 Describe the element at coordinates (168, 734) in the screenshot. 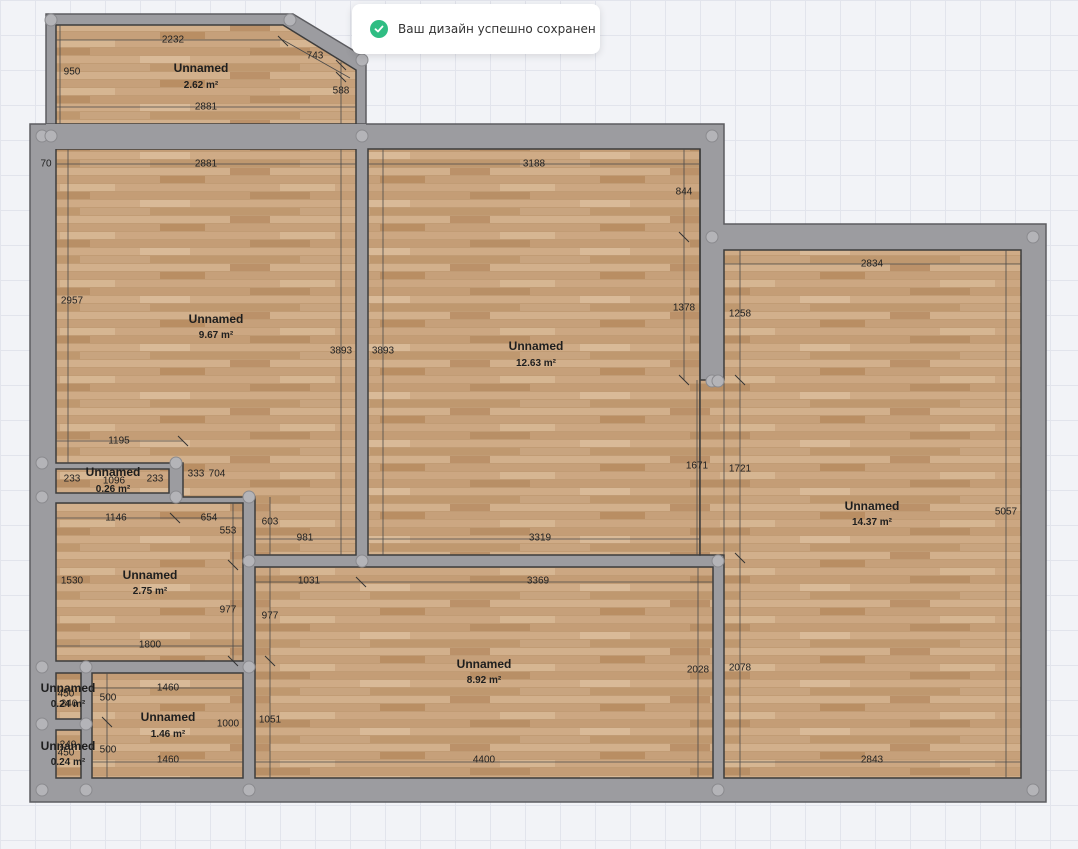

I see `room-area: 1.46 m²` at that location.